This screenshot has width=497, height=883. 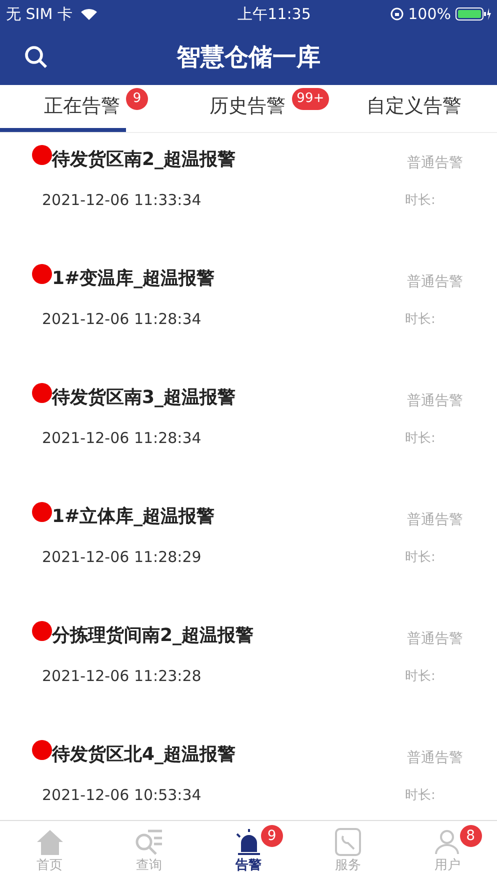 What do you see at coordinates (248, 852) in the screenshot?
I see `nav-tab: 告警 9` at bounding box center [248, 852].